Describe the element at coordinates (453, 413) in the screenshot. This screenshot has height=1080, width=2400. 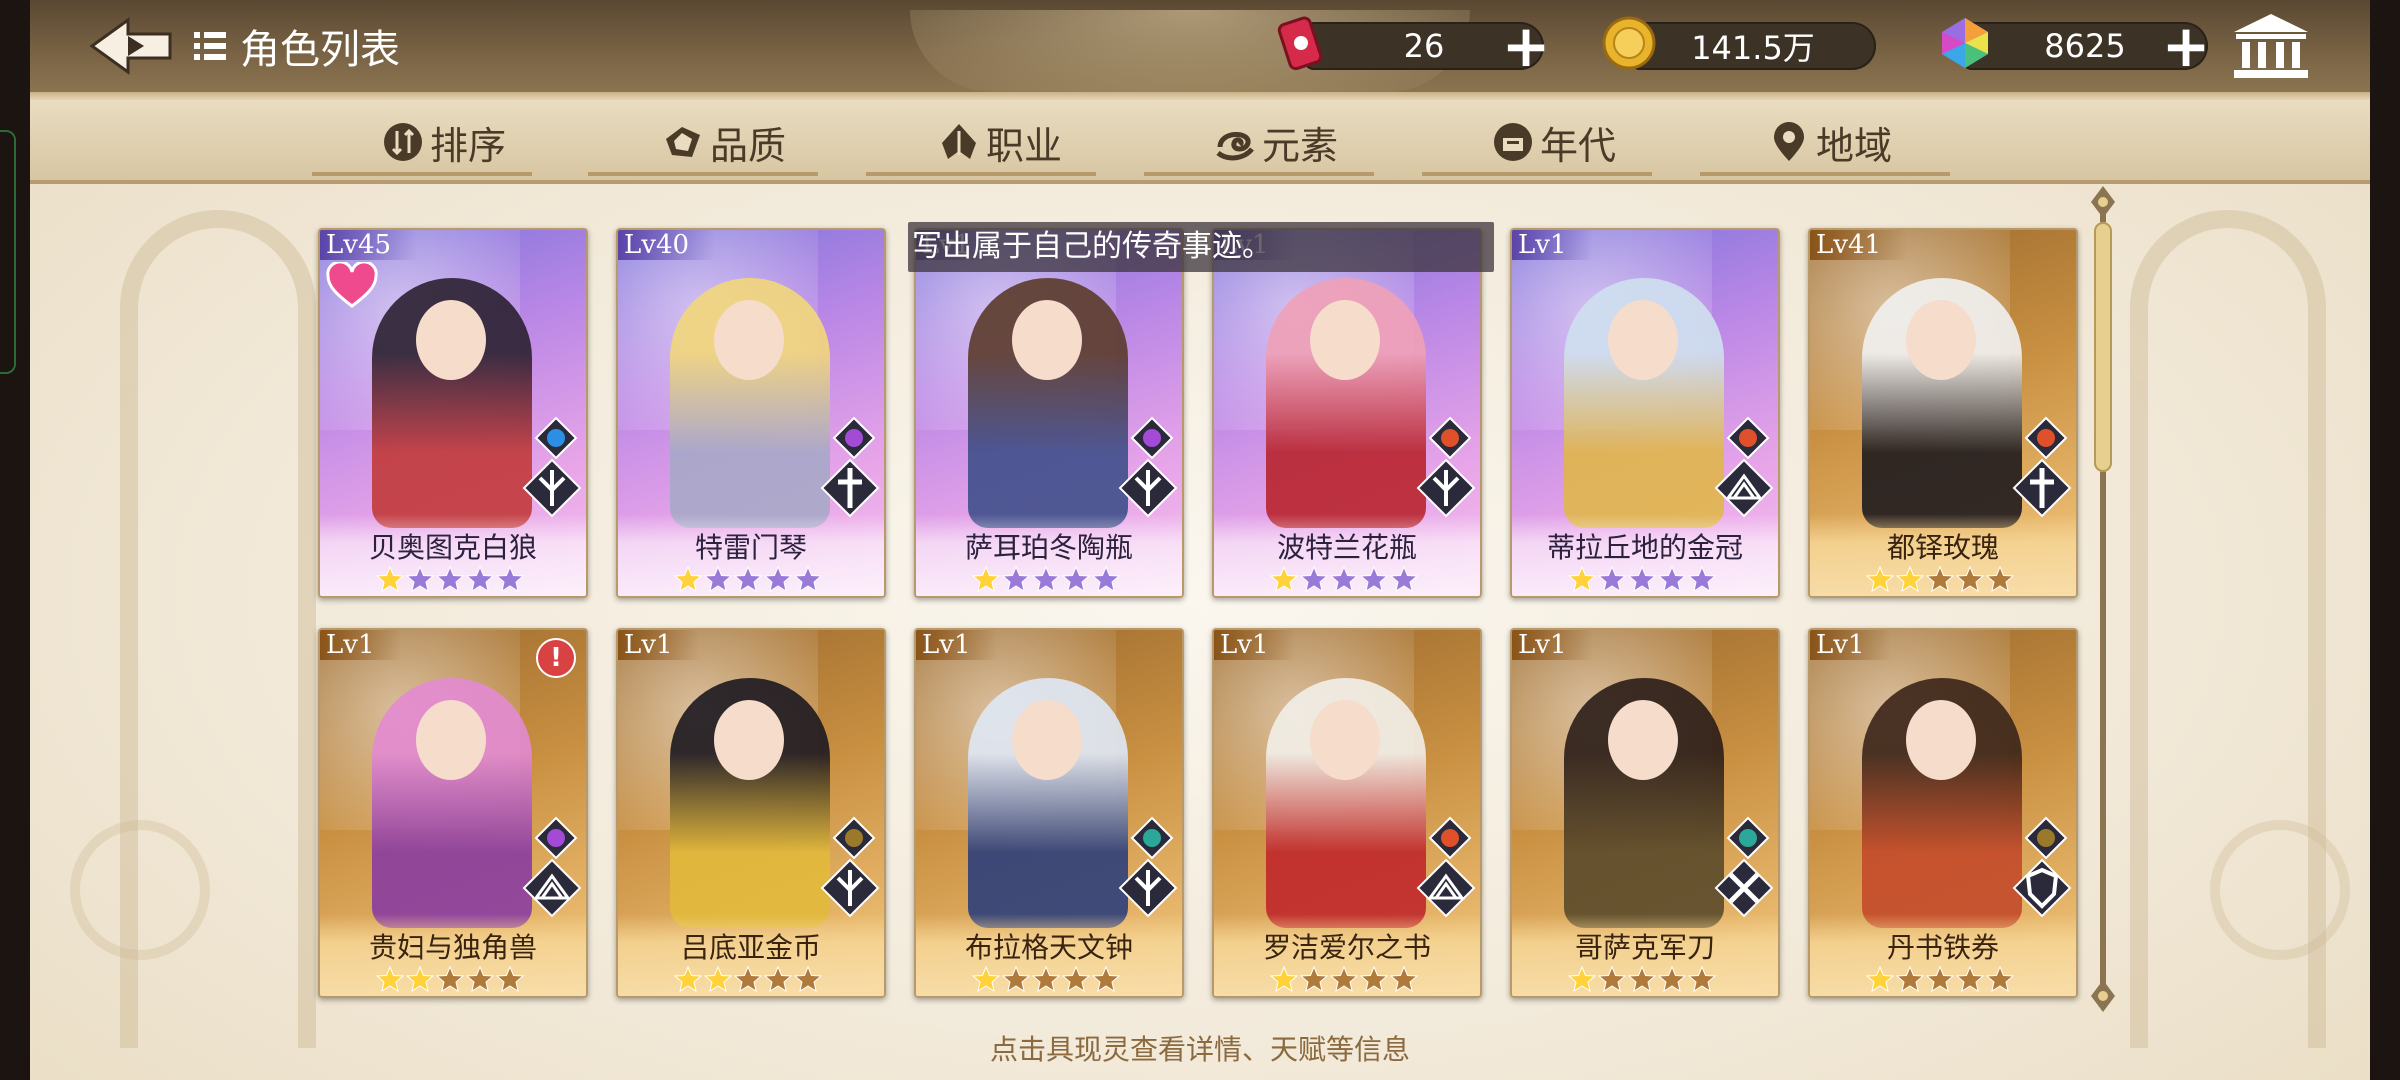
I see `character-card: Lv45 贝奥图克白狼` at that location.